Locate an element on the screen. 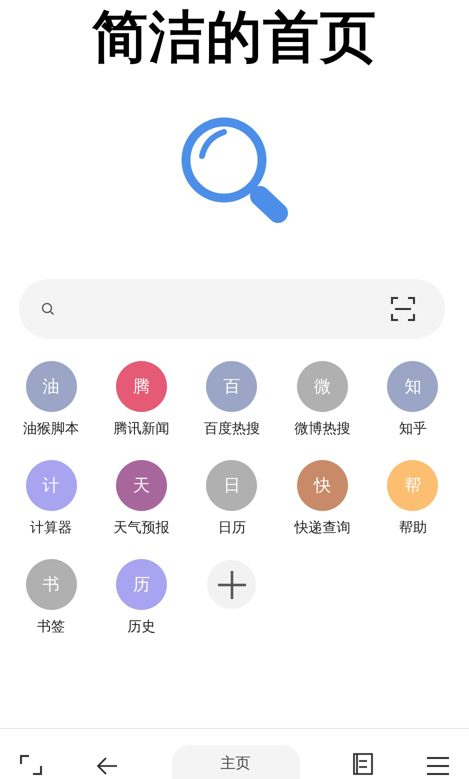  shortcut-badge: 天 is located at coordinates (142, 485).